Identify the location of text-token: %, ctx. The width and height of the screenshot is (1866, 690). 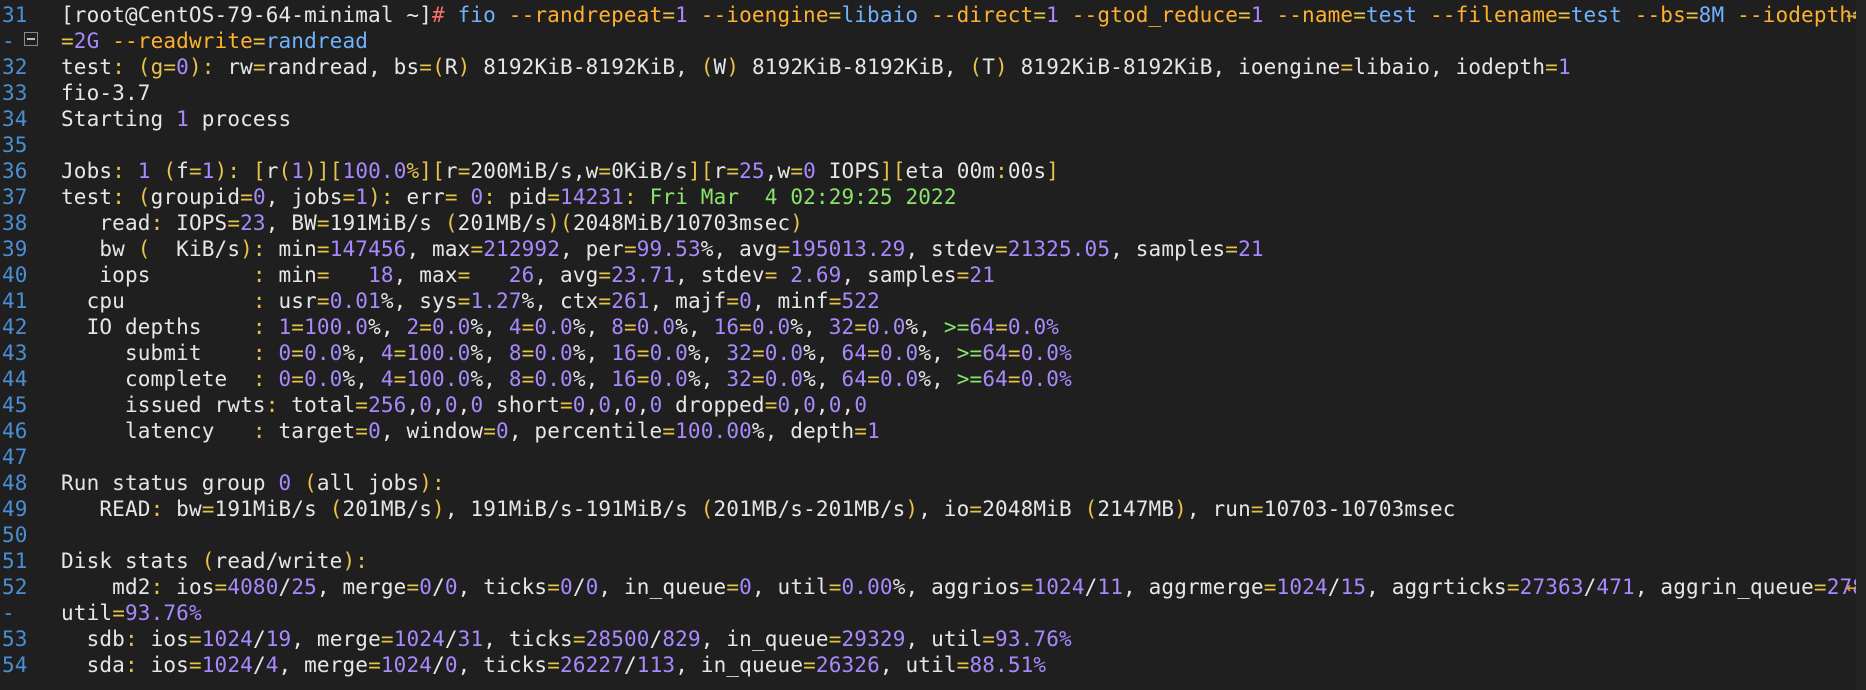
(560, 301).